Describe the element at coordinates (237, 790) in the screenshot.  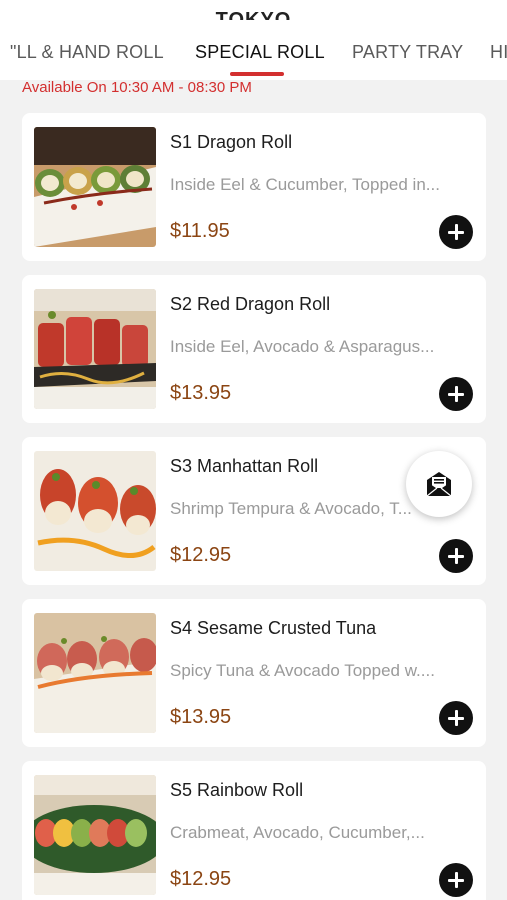
I see `item-name: S5 Rainbow Roll` at that location.